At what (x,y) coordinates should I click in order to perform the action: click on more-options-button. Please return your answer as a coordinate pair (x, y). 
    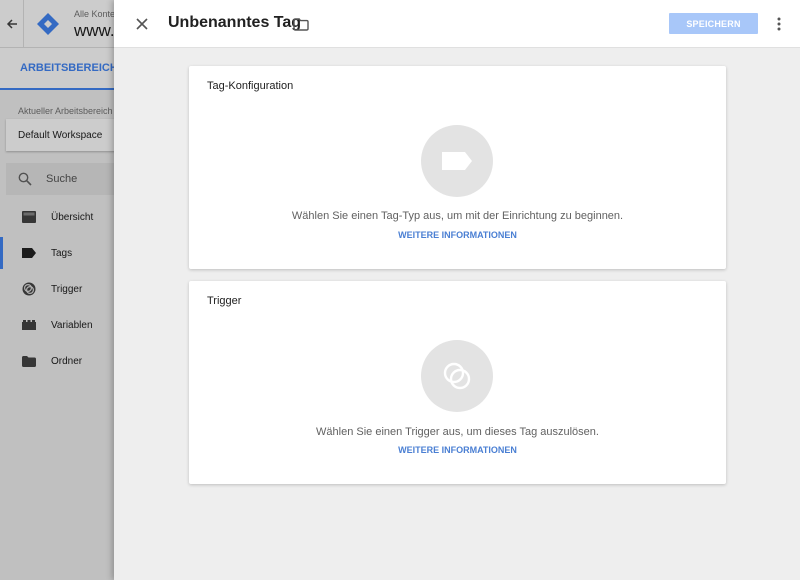
    Looking at the image, I should click on (779, 24).